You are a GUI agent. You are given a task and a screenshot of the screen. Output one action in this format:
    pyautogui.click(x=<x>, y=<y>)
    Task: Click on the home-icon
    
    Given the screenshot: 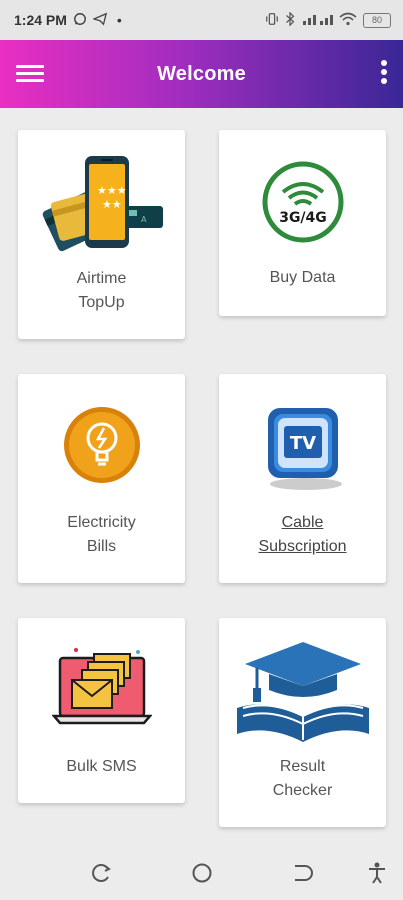 What is the action you would take?
    pyautogui.click(x=202, y=873)
    